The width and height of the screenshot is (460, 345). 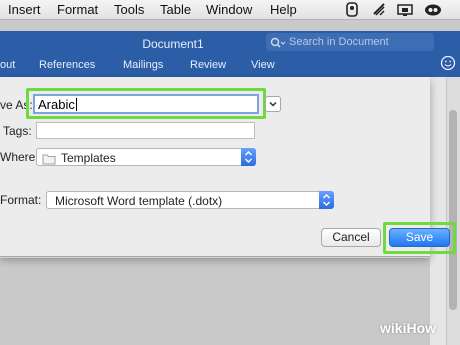 I want to click on search-placeholder: Search in Document, so click(x=339, y=42).